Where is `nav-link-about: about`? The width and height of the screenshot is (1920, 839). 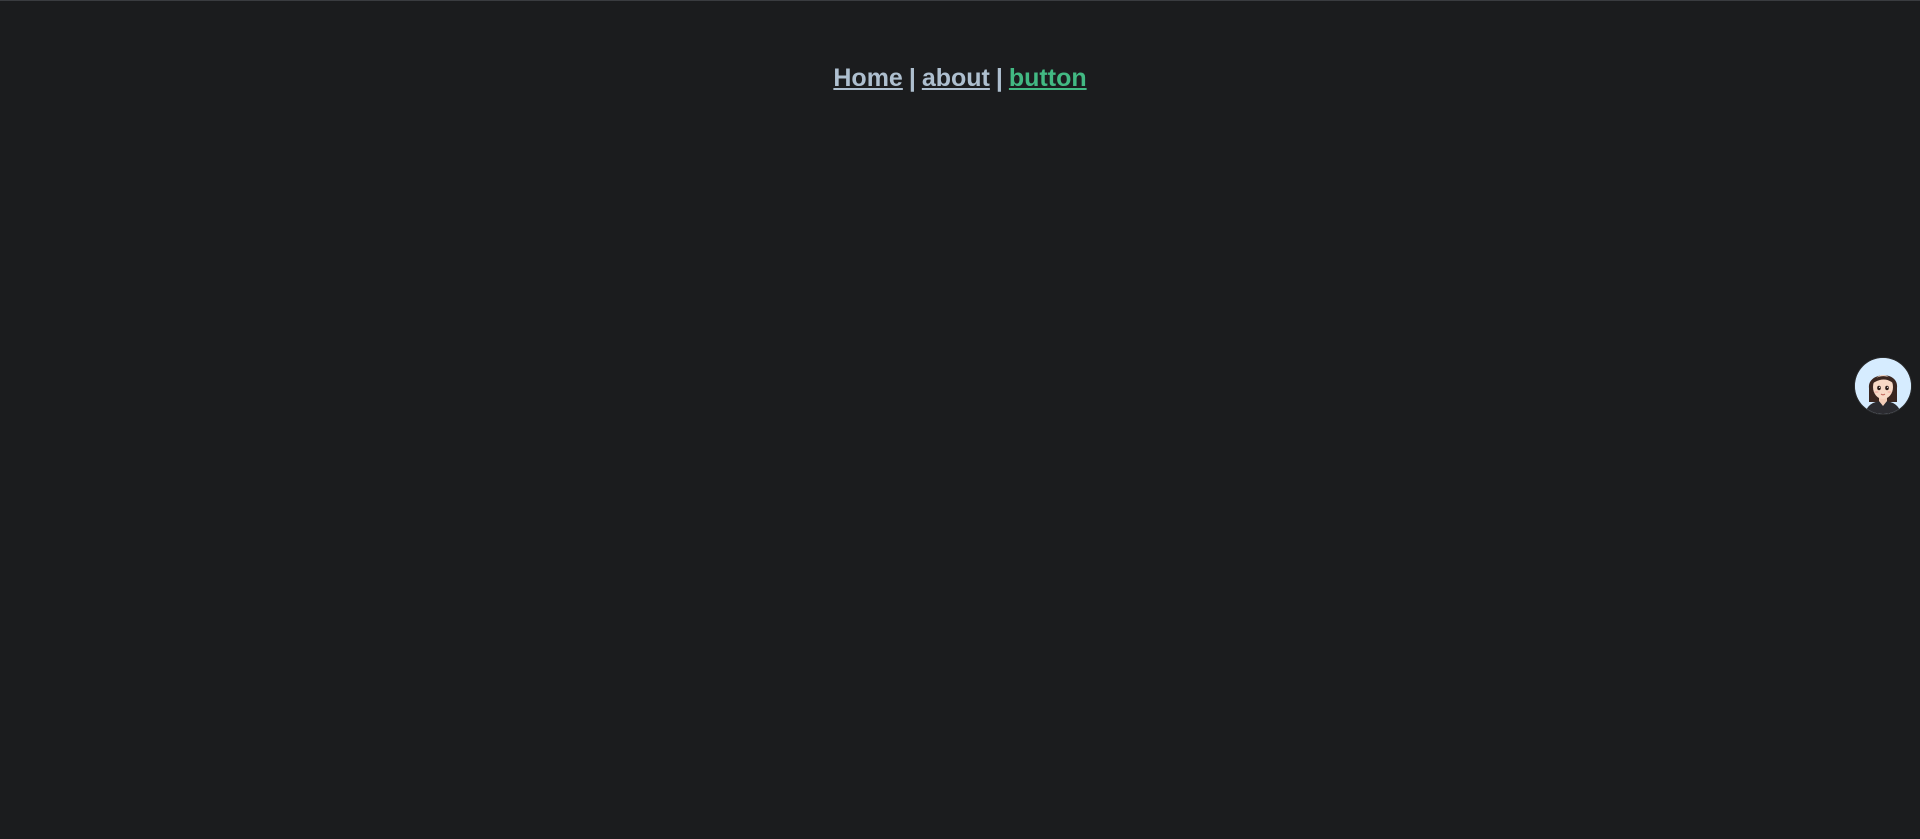
nav-link-about: about is located at coordinates (956, 78).